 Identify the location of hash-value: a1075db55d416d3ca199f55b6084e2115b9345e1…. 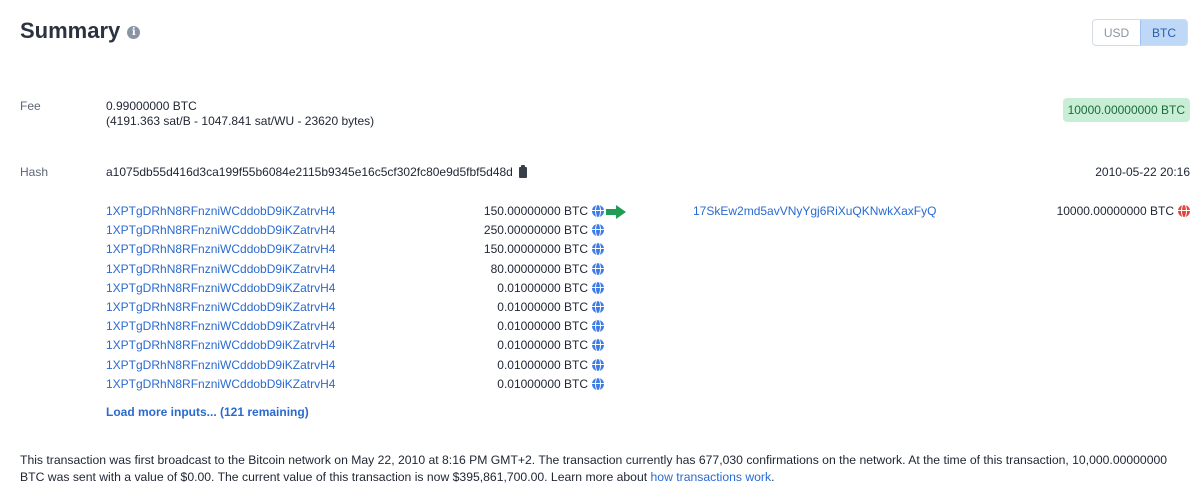
(316, 171).